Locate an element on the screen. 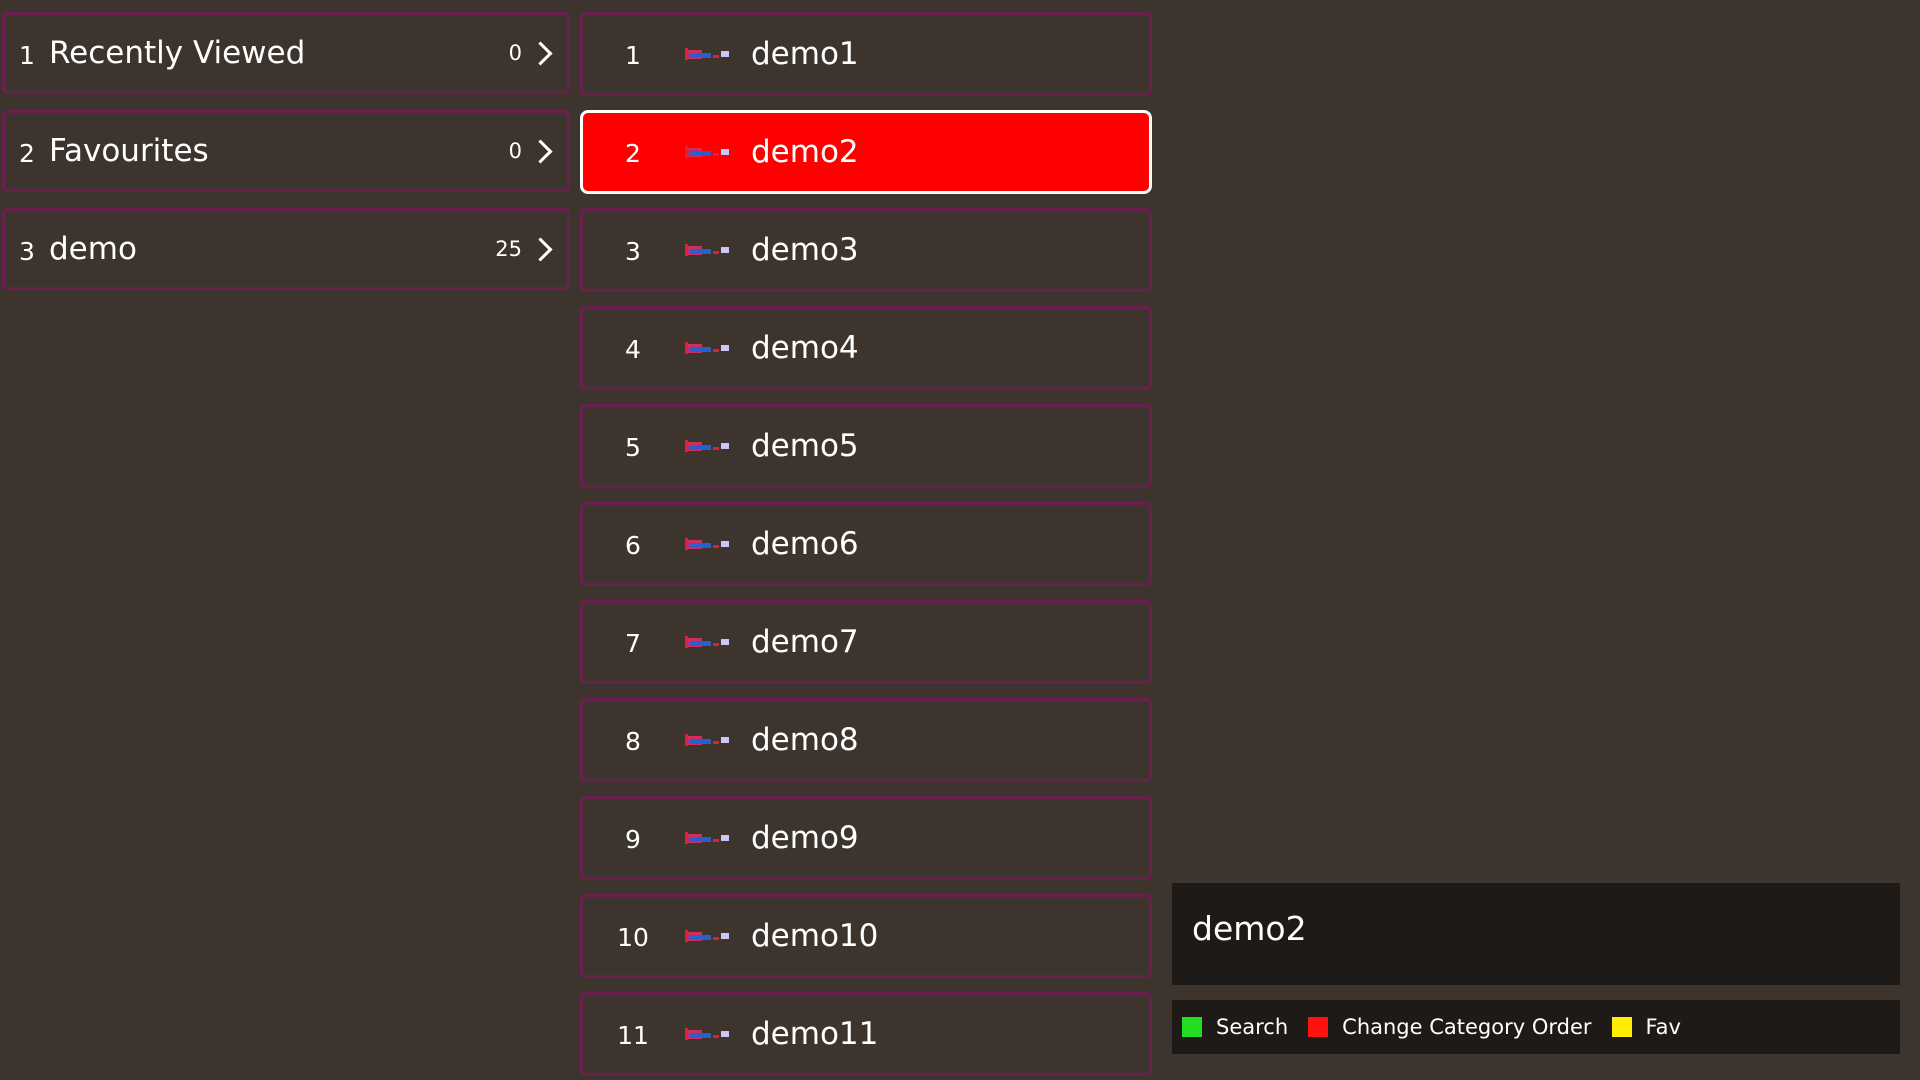 The image size is (1920, 1080). category-label: Favourites is located at coordinates (129, 151).